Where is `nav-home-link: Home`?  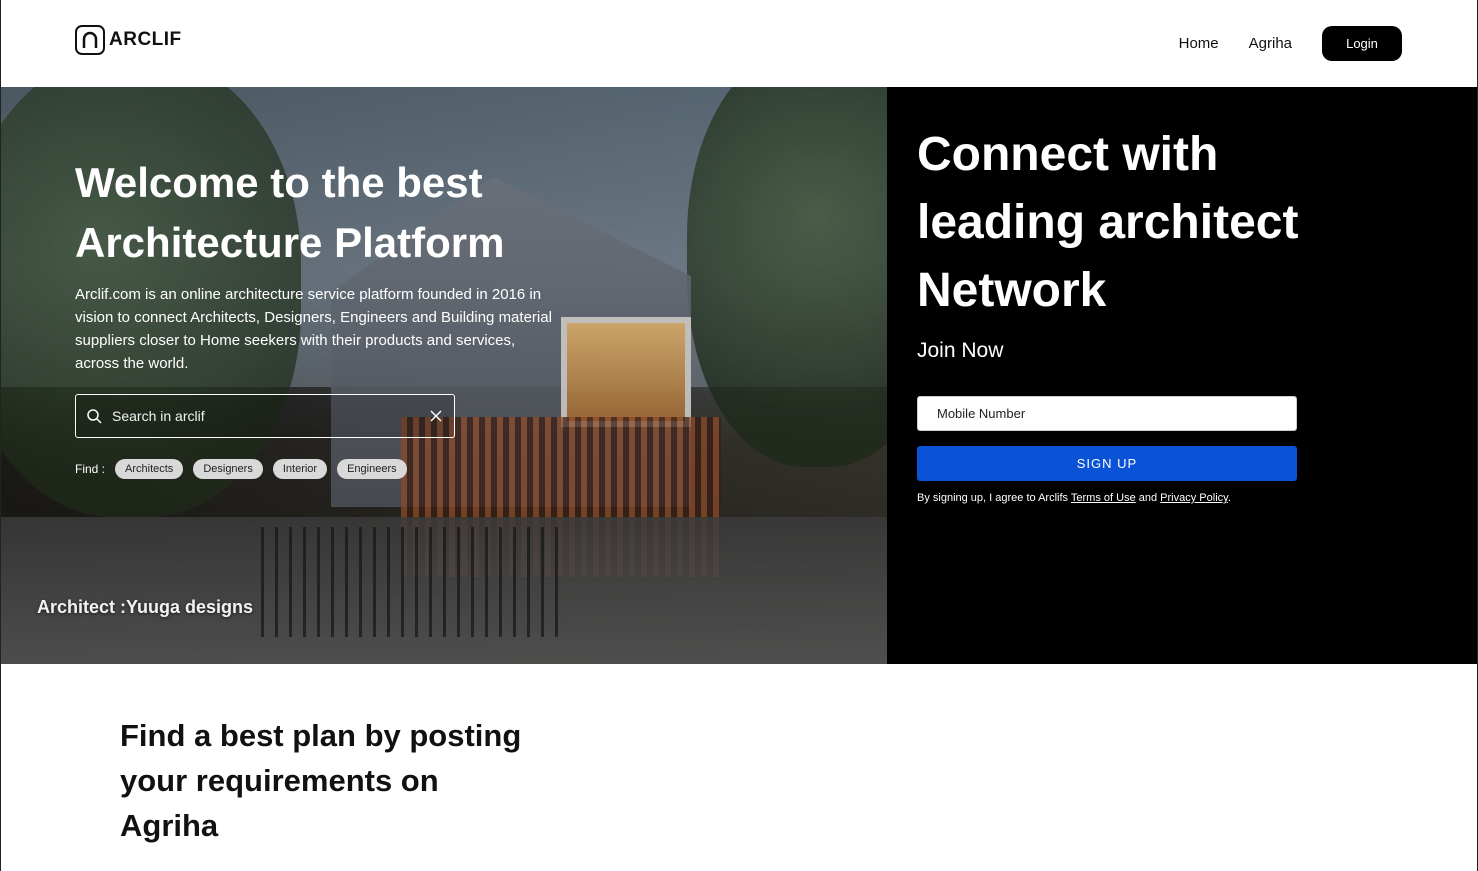 nav-home-link: Home is located at coordinates (1199, 43).